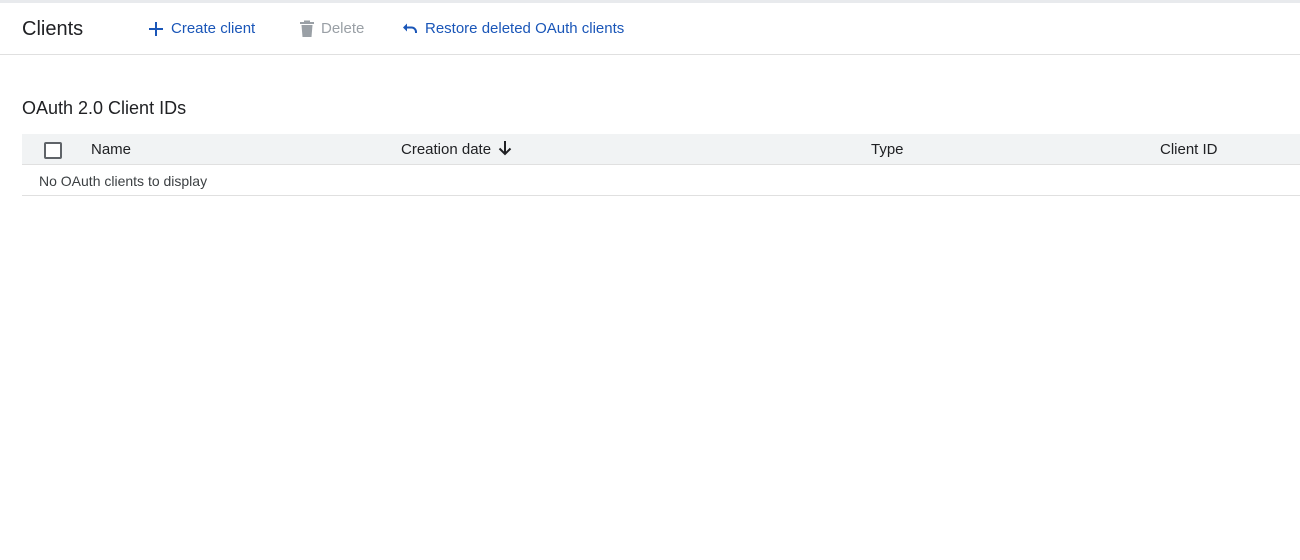  I want to click on column-header-type: Type, so click(887, 149).